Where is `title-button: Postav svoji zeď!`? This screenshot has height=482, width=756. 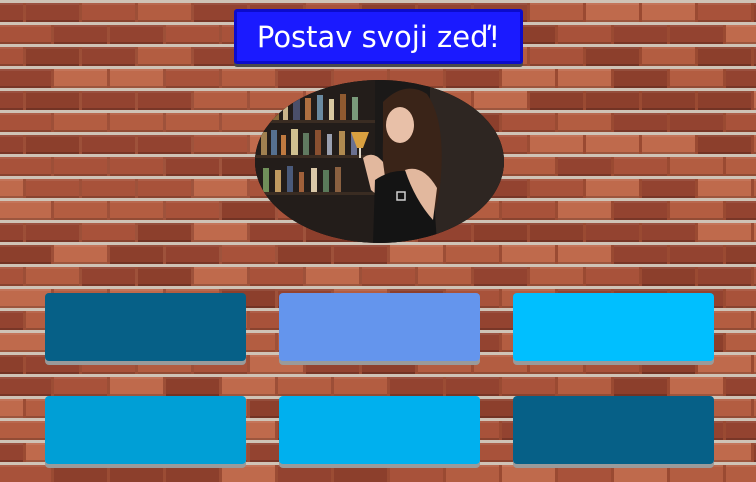 title-button: Postav svoji zeď! is located at coordinates (378, 36).